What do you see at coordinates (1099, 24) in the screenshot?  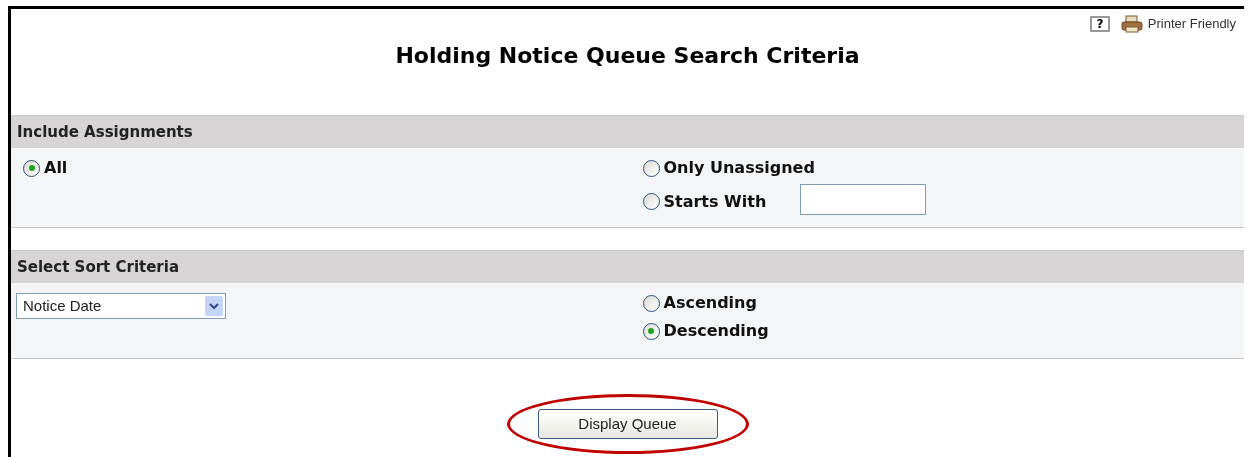 I see `help-button: ?` at bounding box center [1099, 24].